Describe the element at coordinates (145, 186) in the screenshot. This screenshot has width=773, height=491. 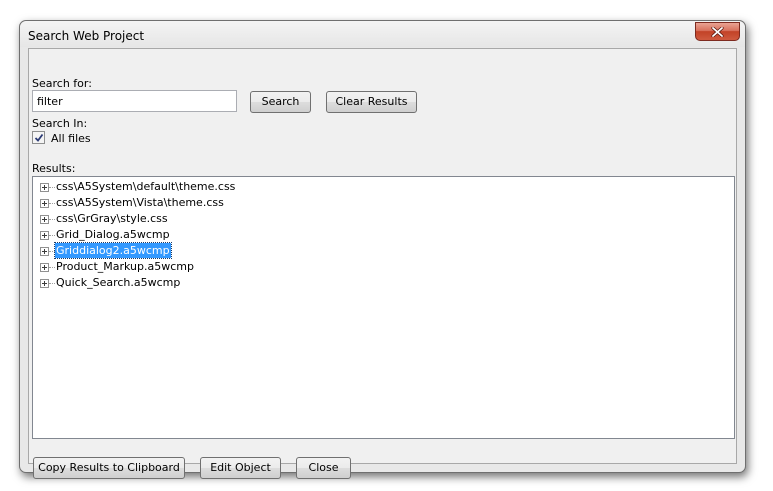
I see `tree-item-label: css\A5System\default\theme.css` at that location.